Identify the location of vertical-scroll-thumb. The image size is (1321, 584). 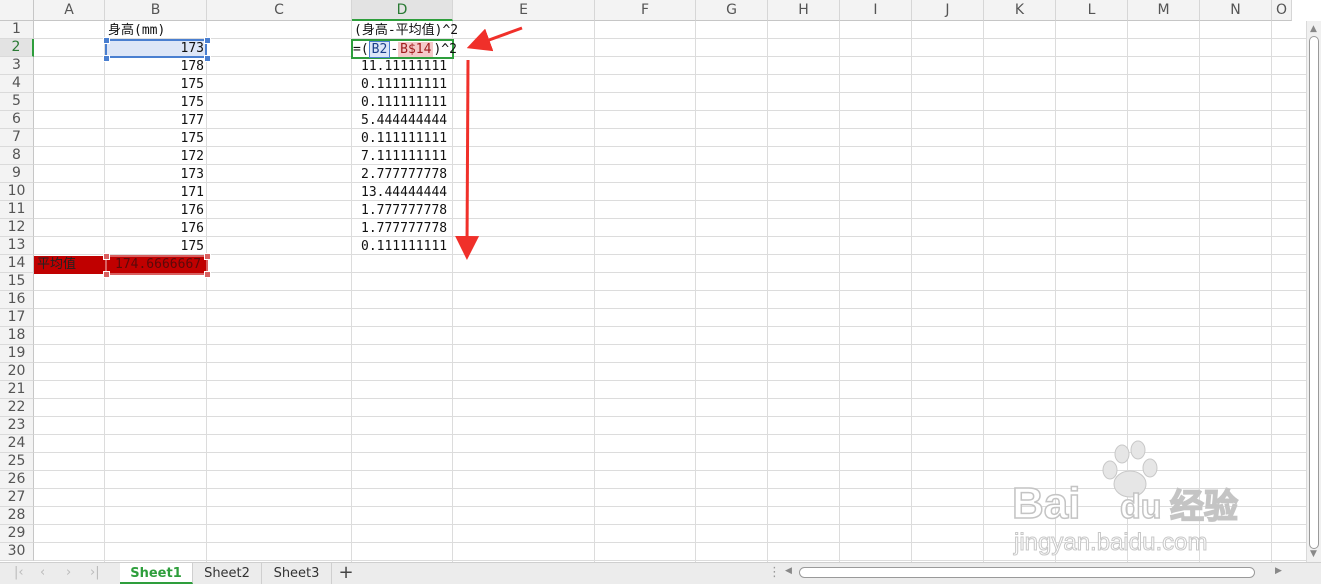
(1314, 292).